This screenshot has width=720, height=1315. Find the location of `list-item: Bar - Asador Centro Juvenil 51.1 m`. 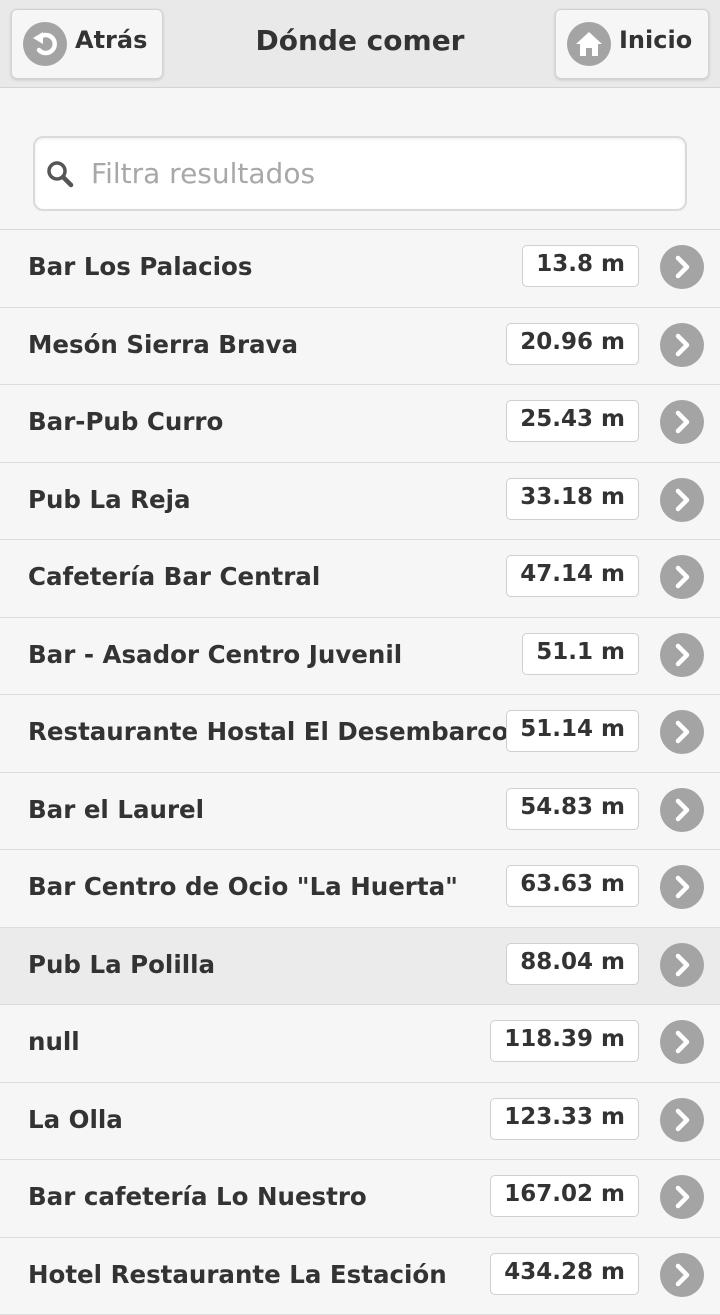

list-item: Bar - Asador Centro Juvenil 51.1 m is located at coordinates (360, 657).